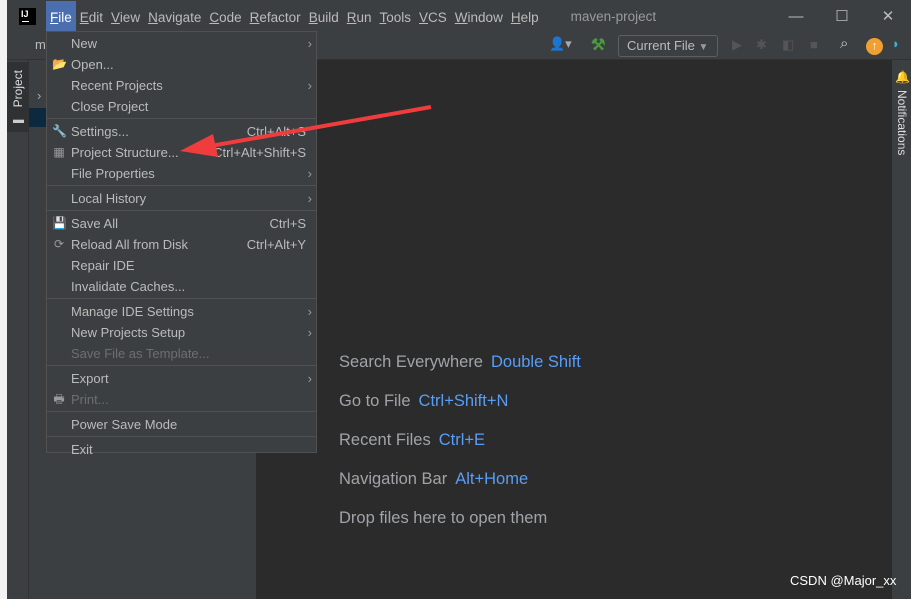 The width and height of the screenshot is (911, 599). Describe the element at coordinates (843, 580) in the screenshot. I see `watermark: CSDN @Major_xx` at that location.